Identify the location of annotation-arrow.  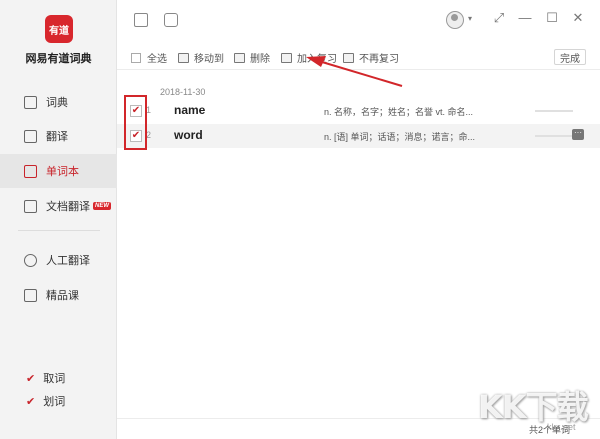
(354, 71).